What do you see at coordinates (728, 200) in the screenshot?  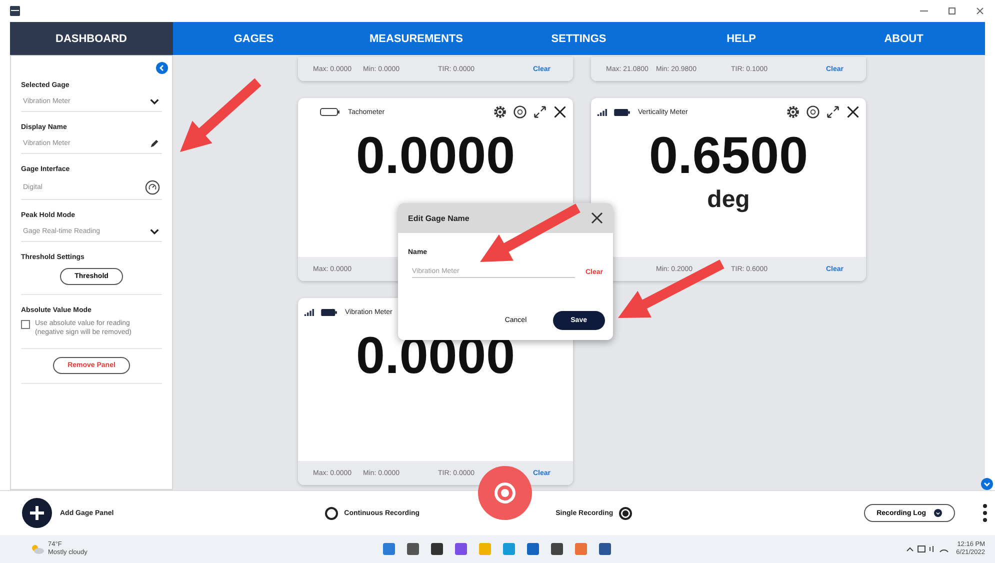 I see `unit-label: deg` at bounding box center [728, 200].